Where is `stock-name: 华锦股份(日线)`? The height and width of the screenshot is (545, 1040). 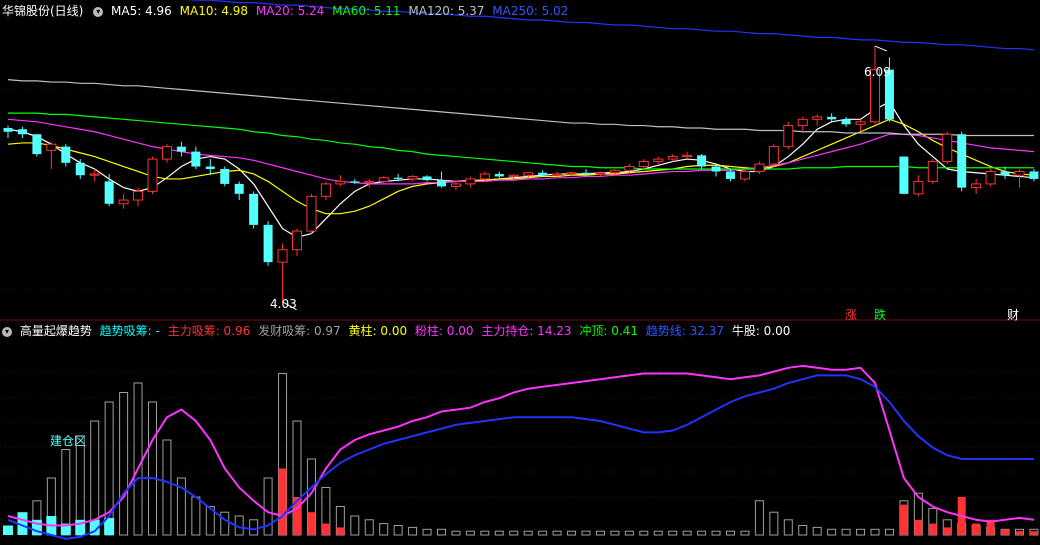
stock-name: 华锦股份(日线) is located at coordinates (42, 11).